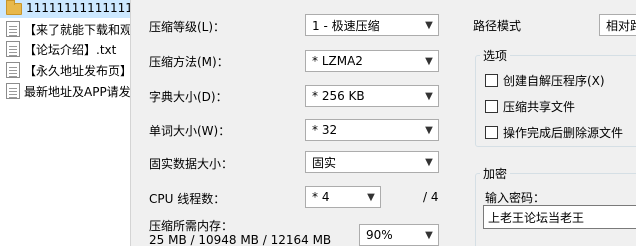  I want to click on delete-after-compress-label: 操作完成后删除源文件, so click(563, 133).